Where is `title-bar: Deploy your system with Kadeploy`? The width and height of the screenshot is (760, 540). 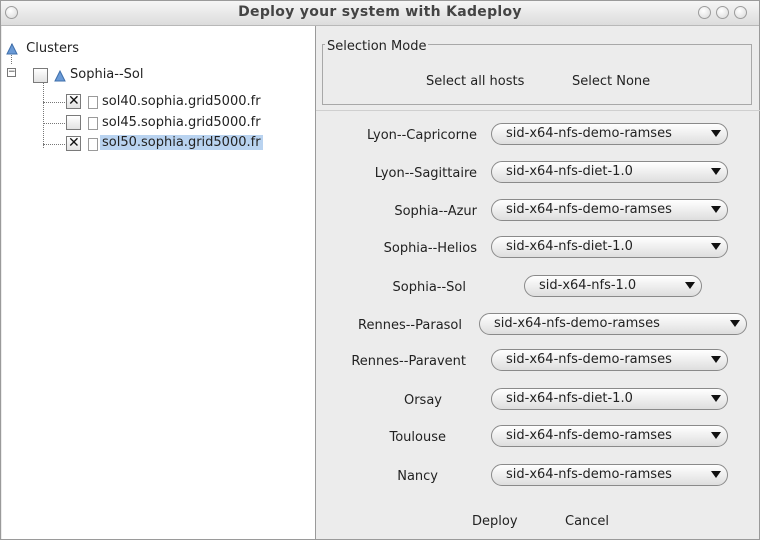 title-bar: Deploy your system with Kadeploy is located at coordinates (380, 13).